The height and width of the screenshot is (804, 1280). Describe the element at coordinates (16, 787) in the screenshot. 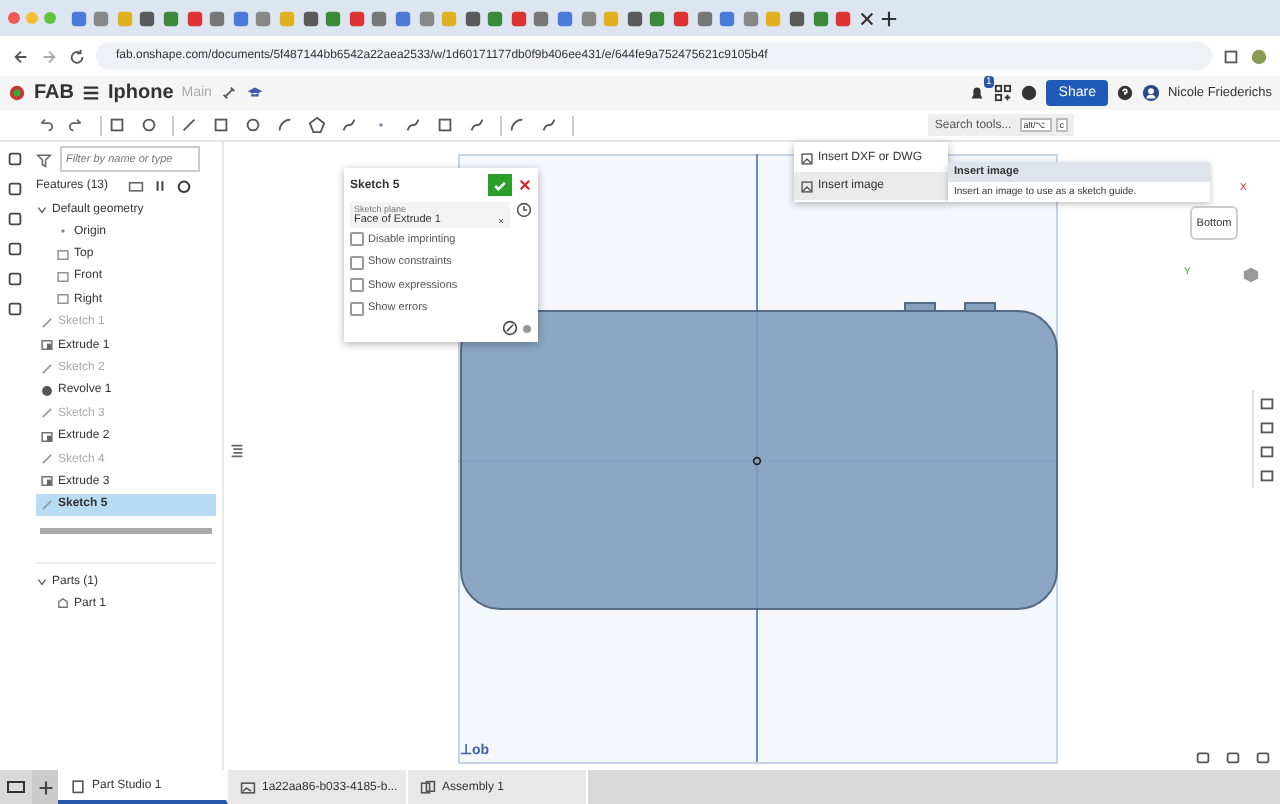

I see `tabs-menu-icon` at that location.